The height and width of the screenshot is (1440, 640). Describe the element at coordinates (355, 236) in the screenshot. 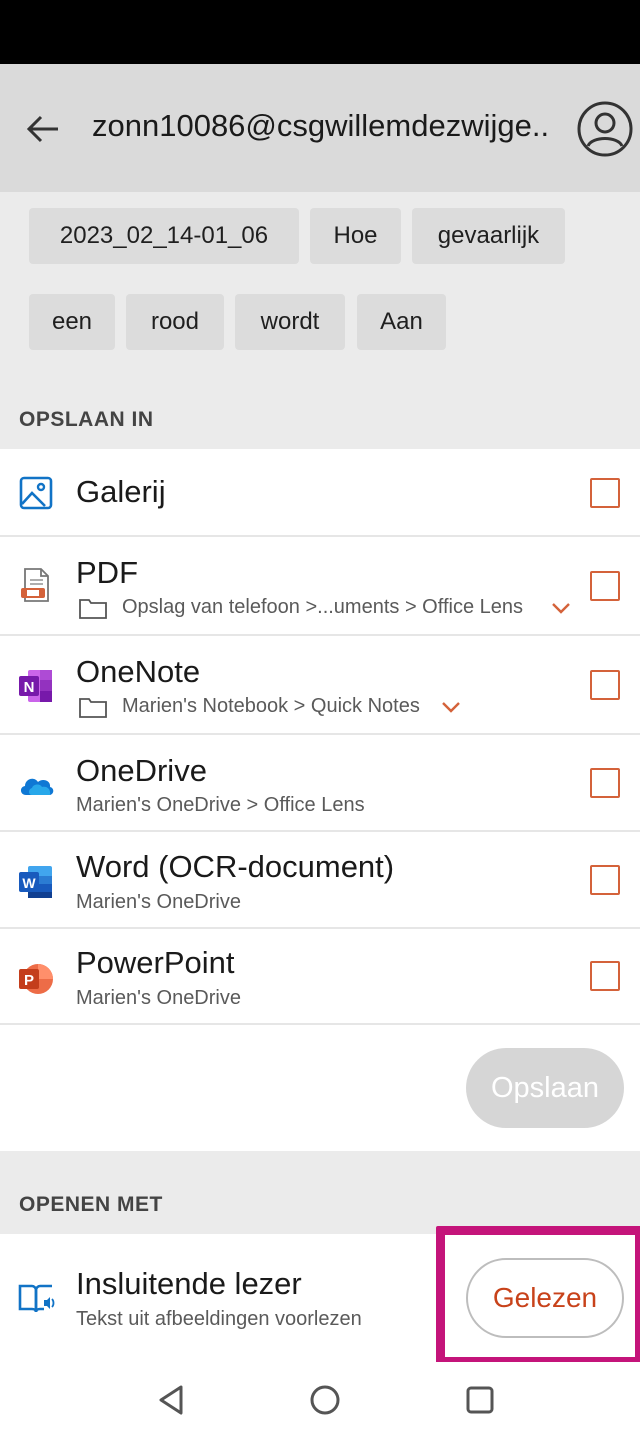

I see `tag-chip: Hoe` at that location.